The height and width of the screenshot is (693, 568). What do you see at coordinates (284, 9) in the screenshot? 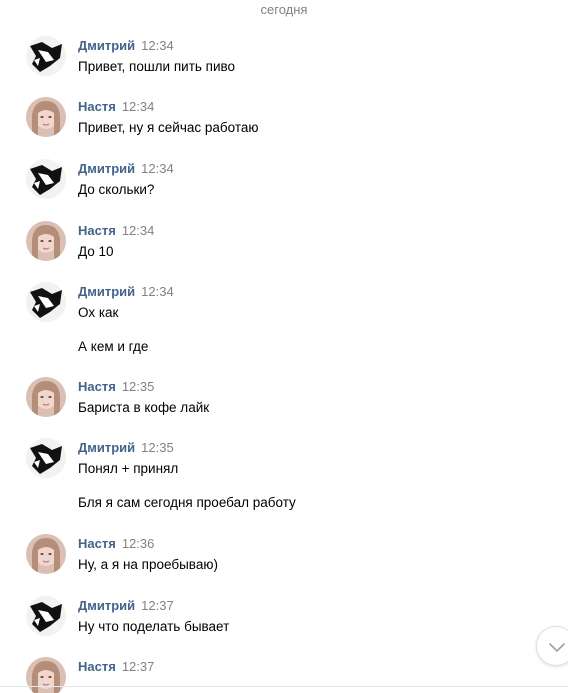
I see `day-separator: сегодня` at bounding box center [284, 9].